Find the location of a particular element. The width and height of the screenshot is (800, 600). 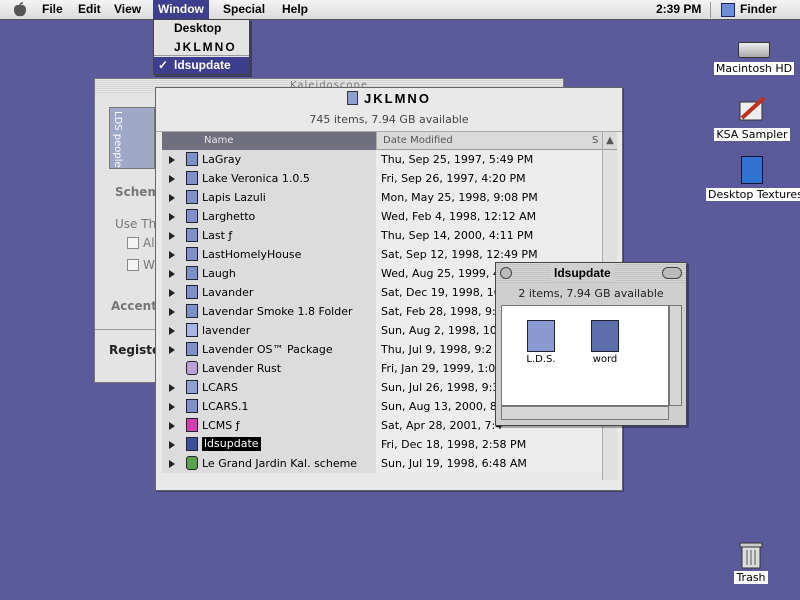

item-name: Larghetto is located at coordinates (228, 216).